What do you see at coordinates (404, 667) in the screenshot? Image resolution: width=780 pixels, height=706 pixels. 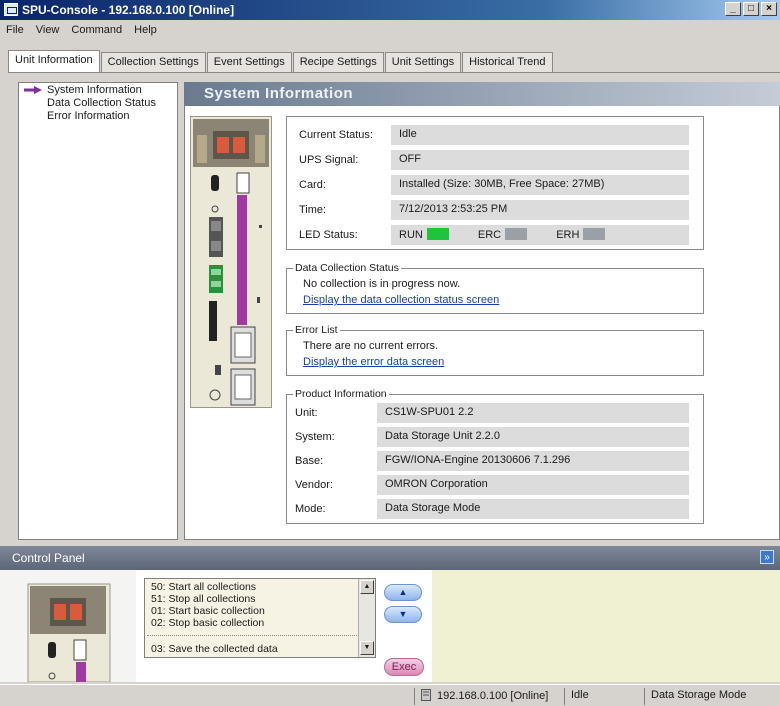 I see `exec-button: Exec` at bounding box center [404, 667].